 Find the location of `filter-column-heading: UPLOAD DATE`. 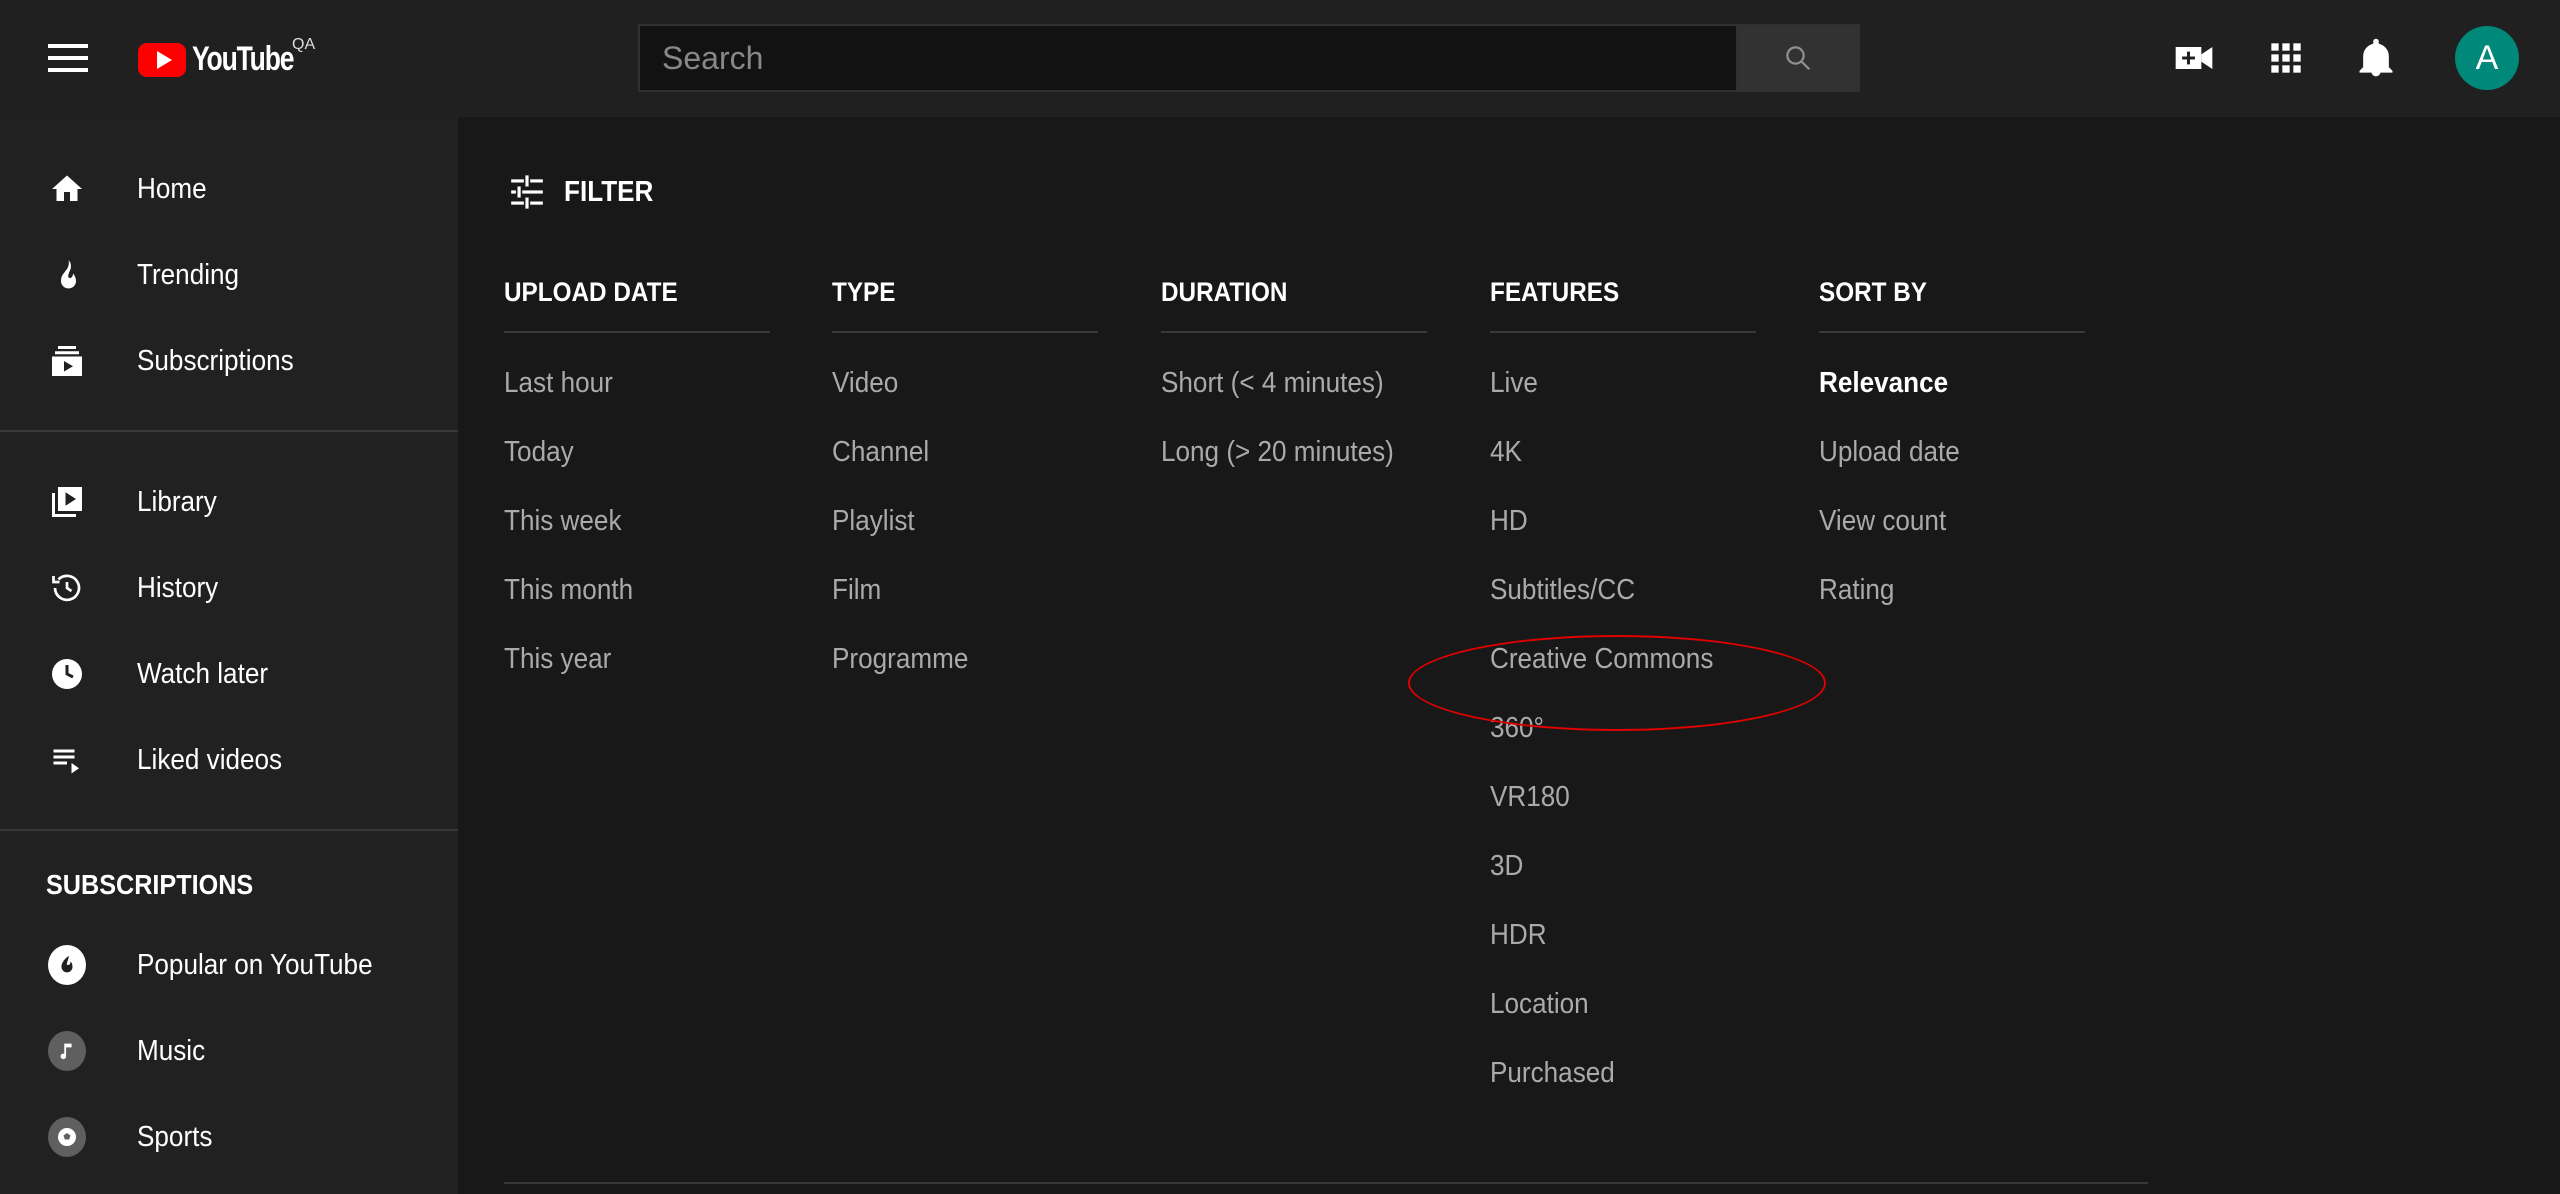

filter-column-heading: UPLOAD DATE is located at coordinates (591, 292).